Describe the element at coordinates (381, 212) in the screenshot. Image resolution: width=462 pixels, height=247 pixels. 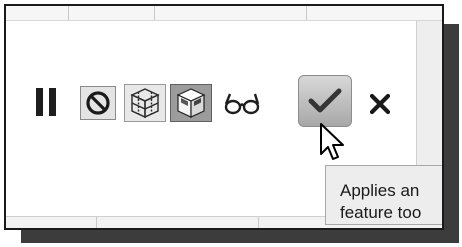
I see `tooltip-line-2: feature too` at that location.